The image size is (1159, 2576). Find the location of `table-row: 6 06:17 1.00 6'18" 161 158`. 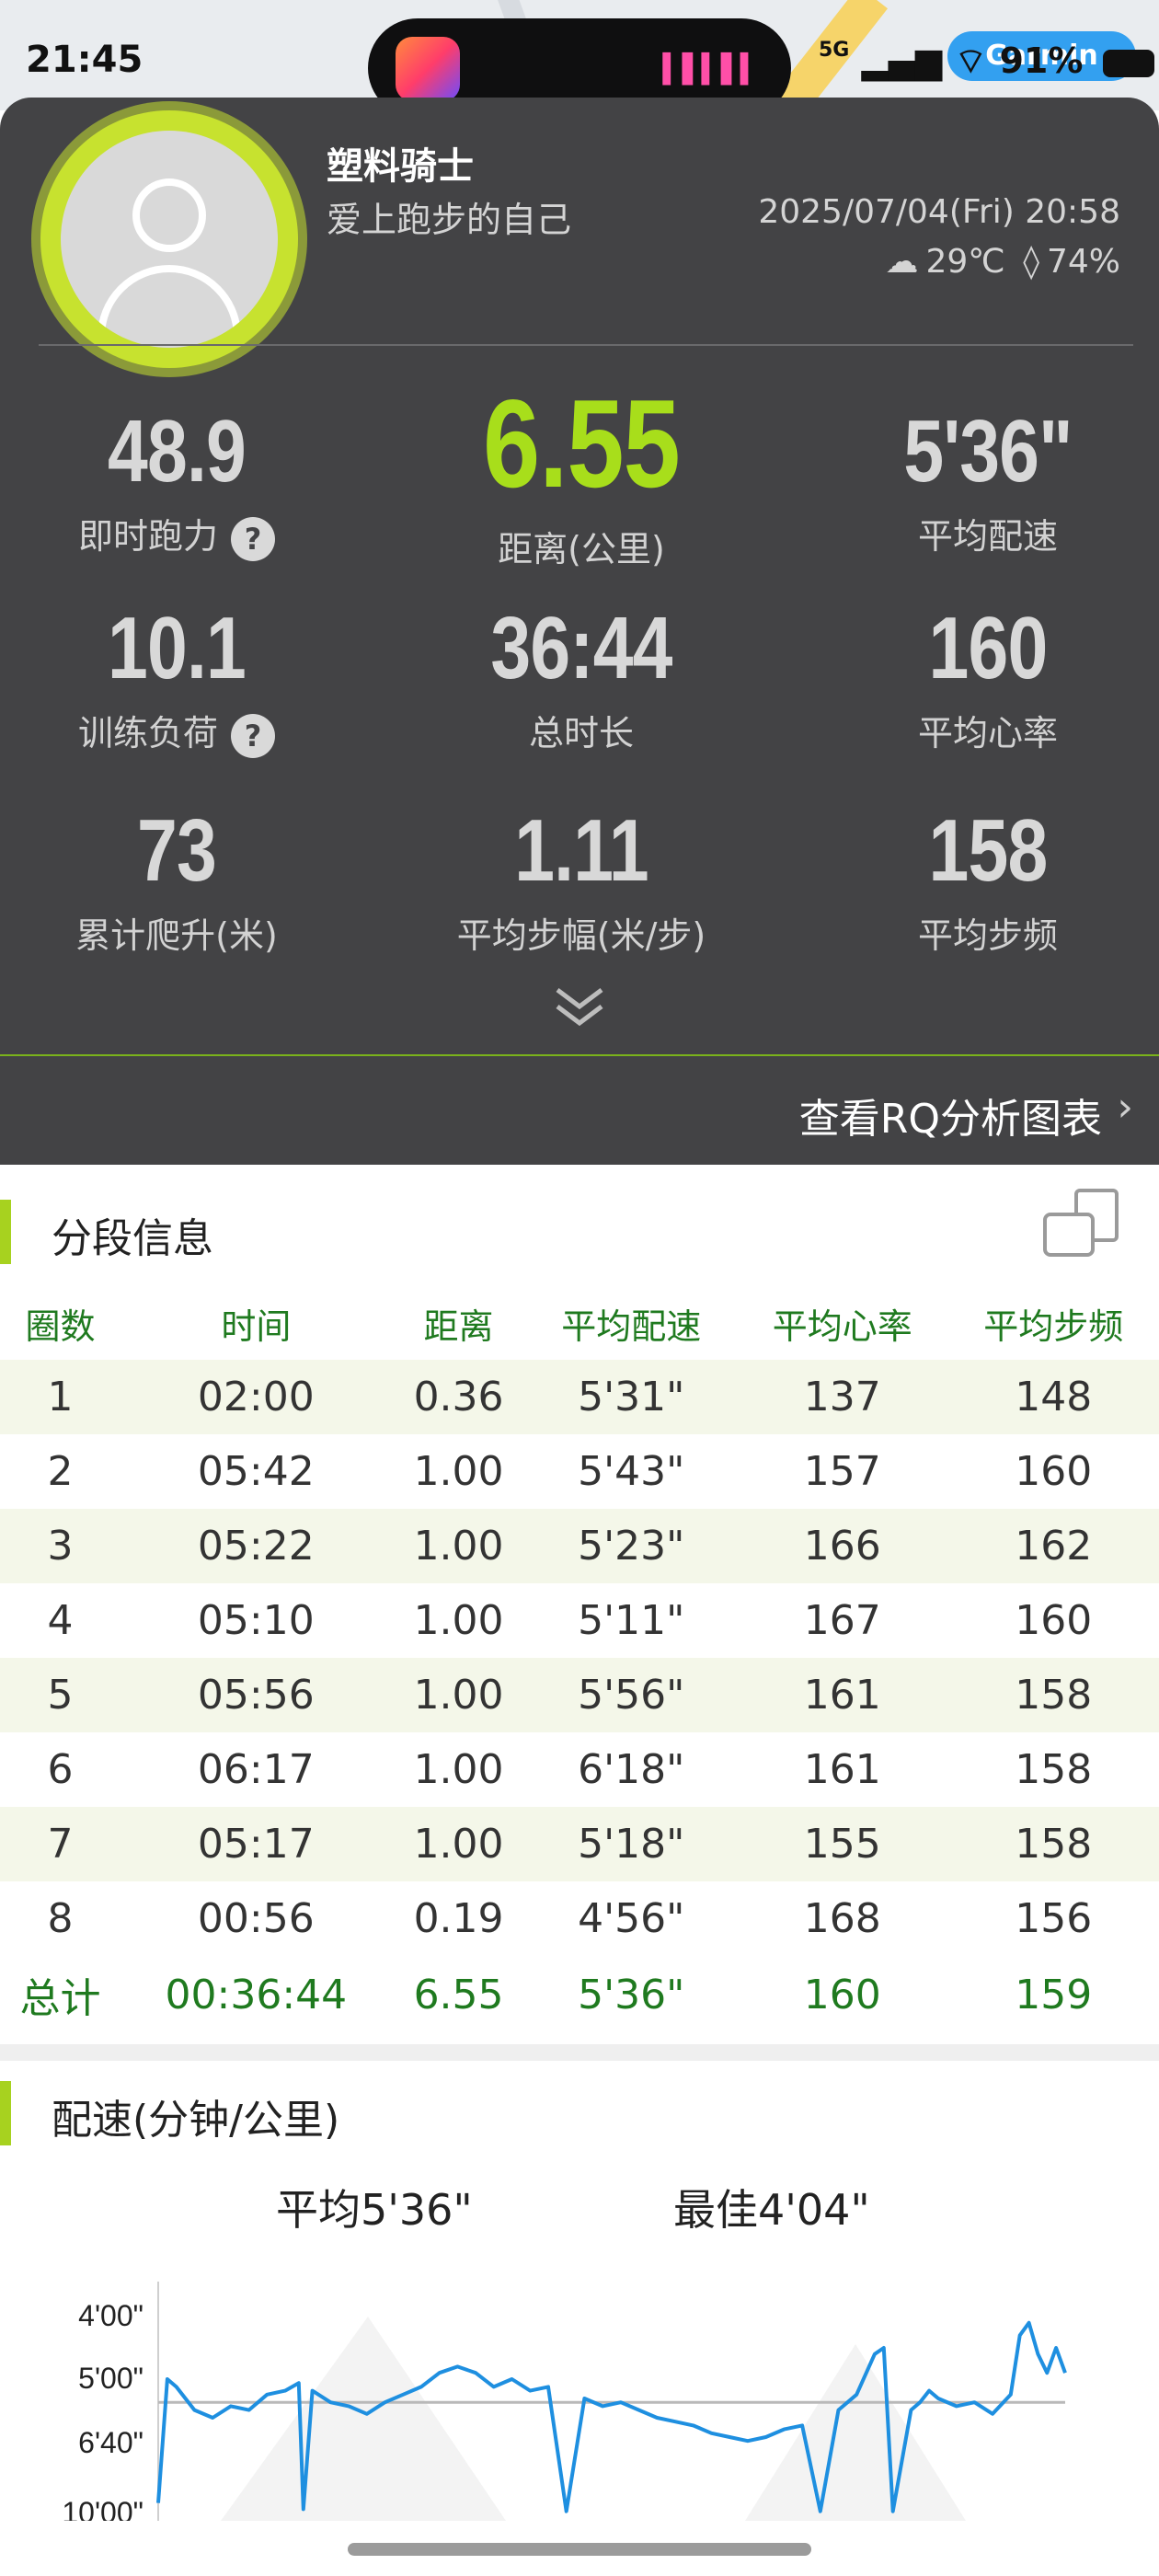

table-row: 6 06:17 1.00 6'18" 161 158 is located at coordinates (579, 1769).